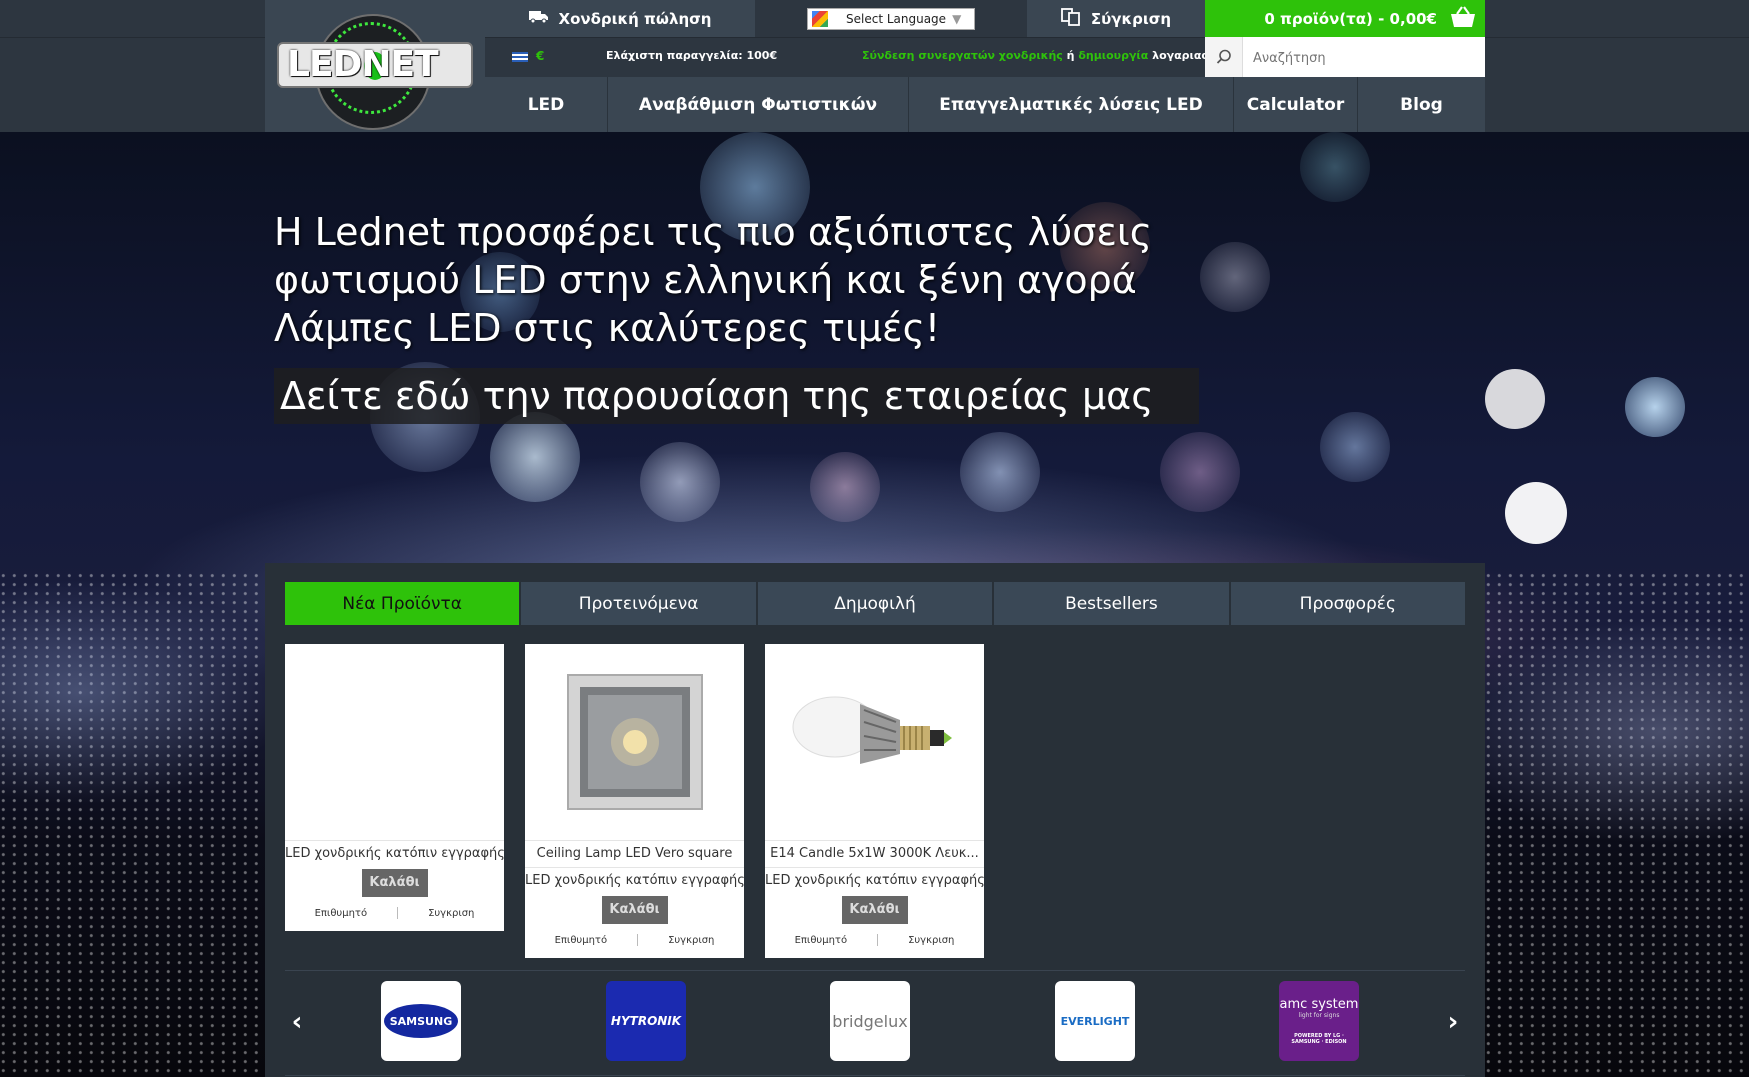 The image size is (1749, 1077). I want to click on brand-logo-everlight: EVERLIGHT, so click(1095, 1021).